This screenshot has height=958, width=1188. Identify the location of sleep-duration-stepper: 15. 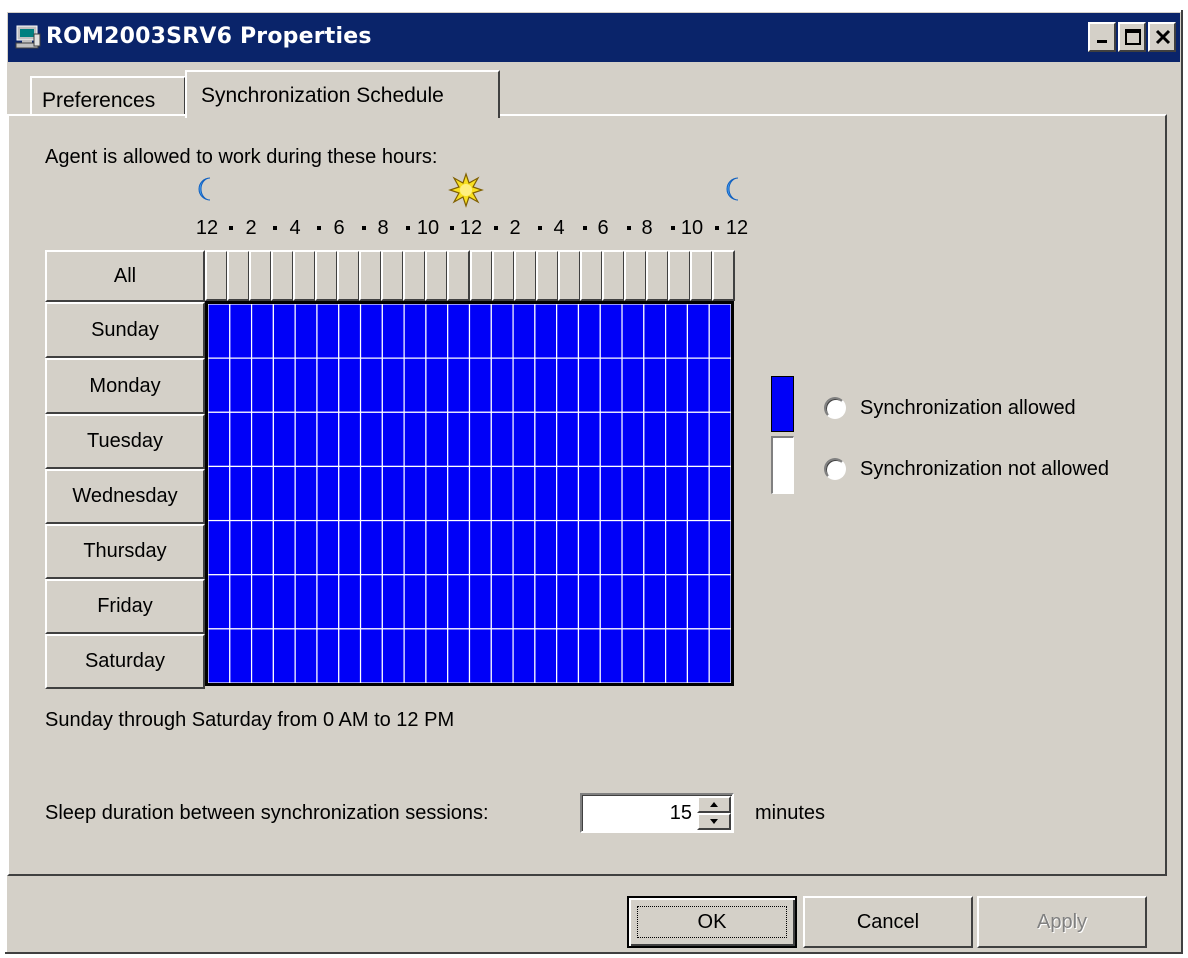
(657, 813).